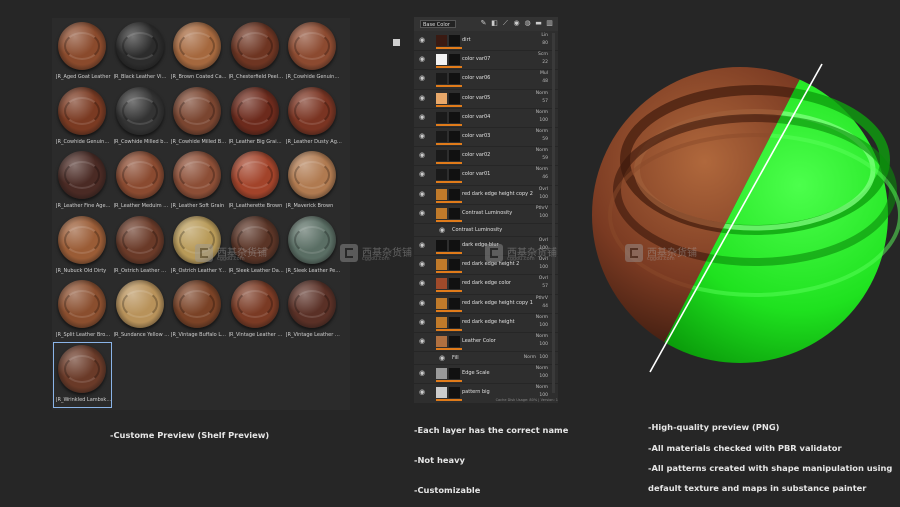 The width and height of the screenshot is (900, 507). Describe the element at coordinates (545, 43) in the screenshot. I see `layer-opacity: 80` at that location.